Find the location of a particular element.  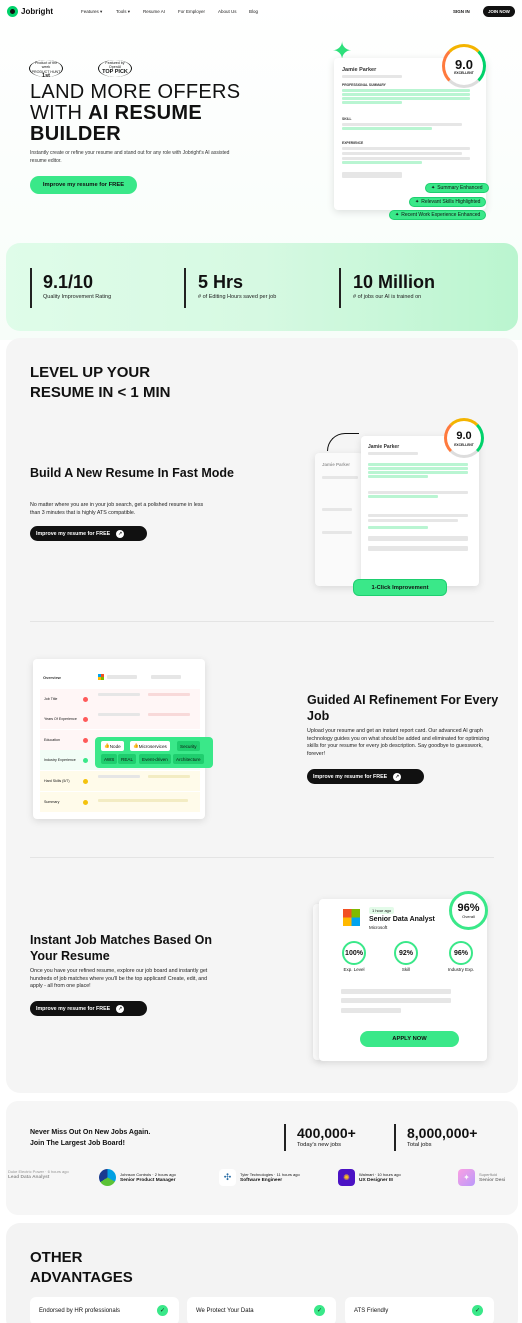

match-ring: 100% is located at coordinates (354, 953).